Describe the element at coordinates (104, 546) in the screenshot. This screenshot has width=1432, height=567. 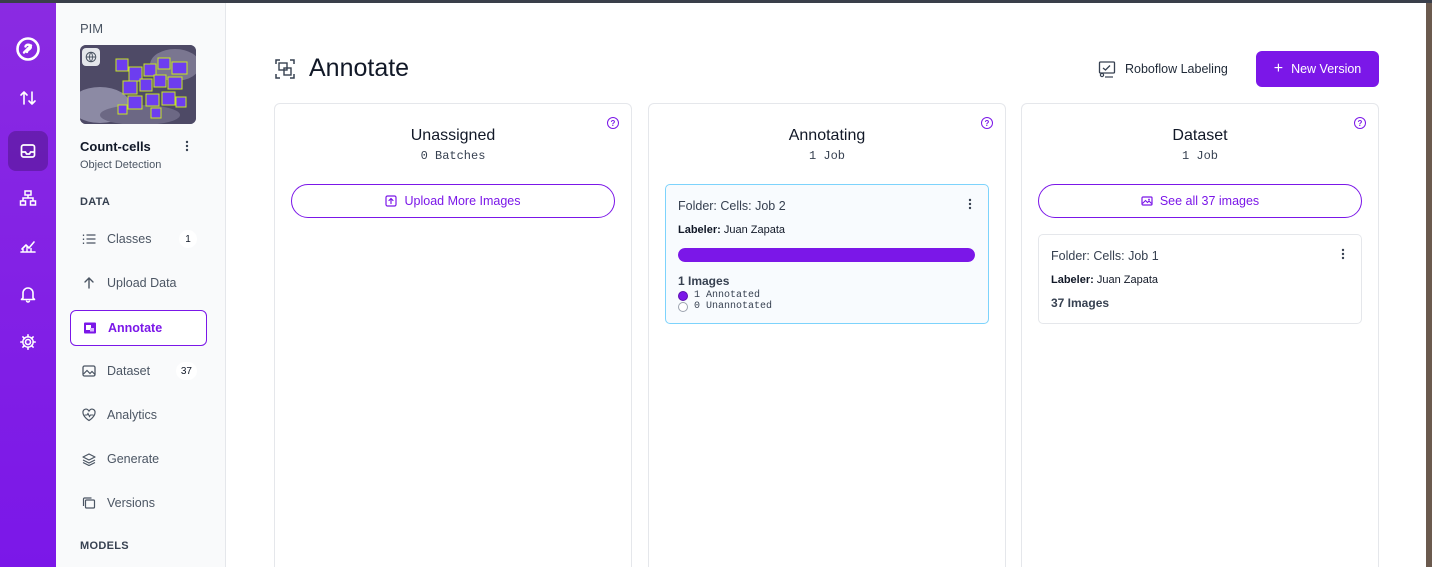
I see `models-section-label: MODELS` at that location.